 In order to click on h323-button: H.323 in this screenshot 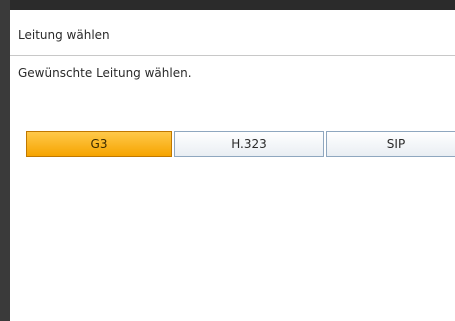, I will do `click(249, 144)`.